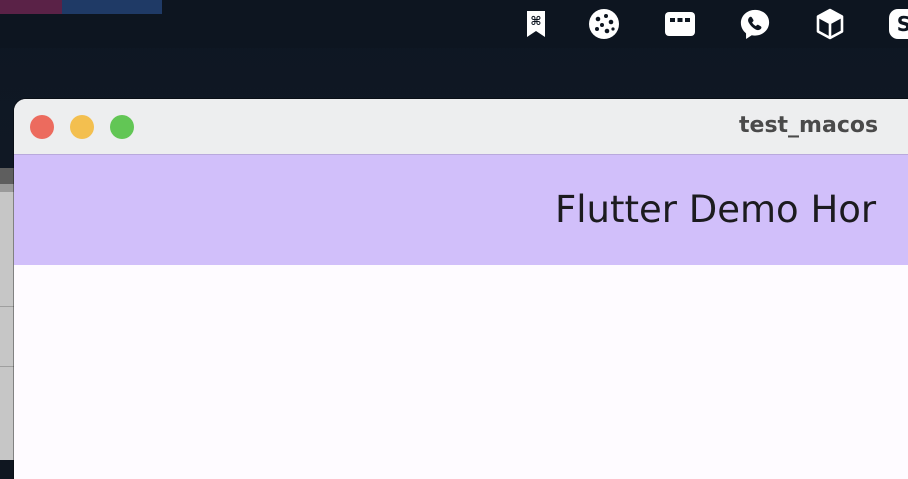 Image resolution: width=908 pixels, height=479 pixels. Describe the element at coordinates (82, 127) in the screenshot. I see `minimize-button` at that location.